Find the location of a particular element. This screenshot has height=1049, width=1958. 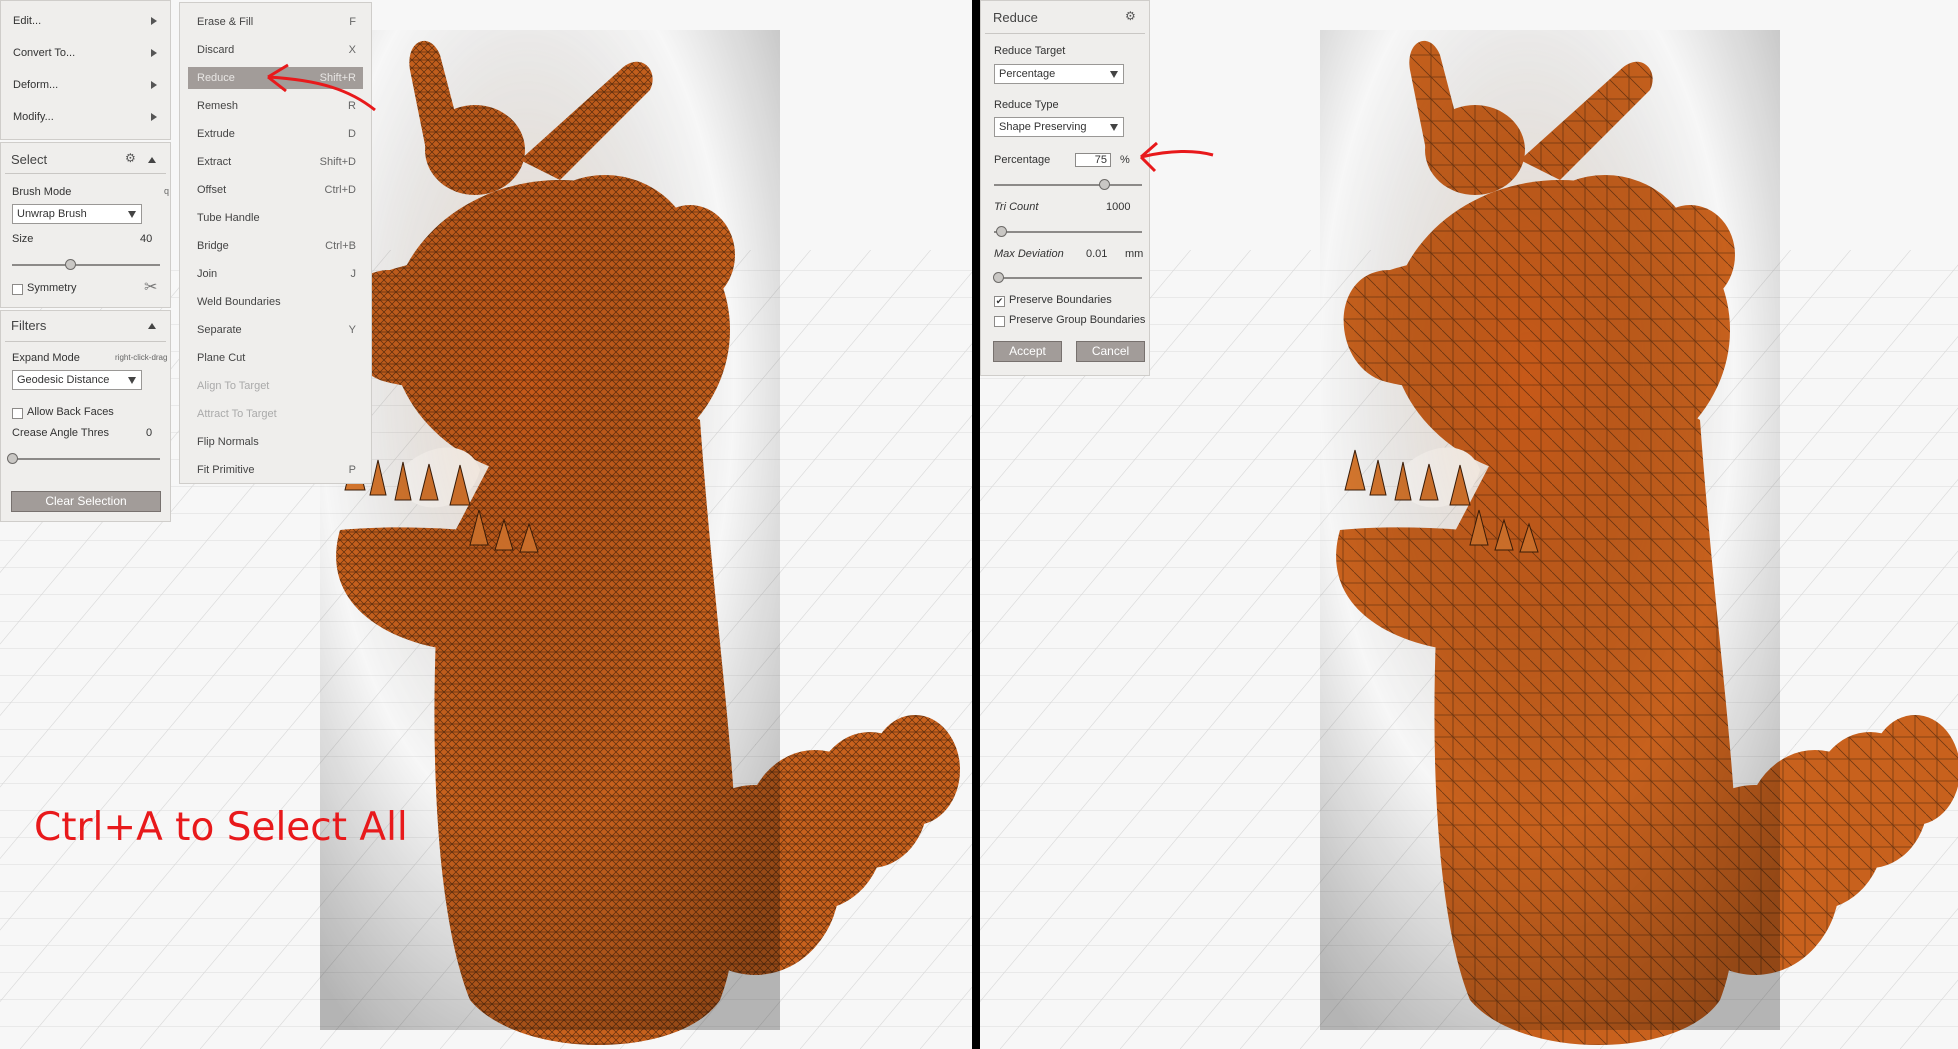

context-menu-item: Separate Y is located at coordinates (275, 330).